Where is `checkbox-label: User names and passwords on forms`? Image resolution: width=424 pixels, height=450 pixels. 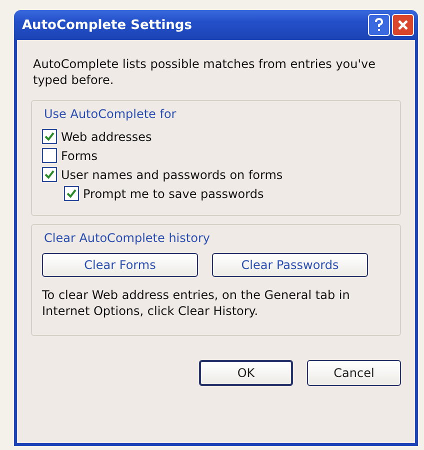 checkbox-label: User names and passwords on forms is located at coordinates (172, 175).